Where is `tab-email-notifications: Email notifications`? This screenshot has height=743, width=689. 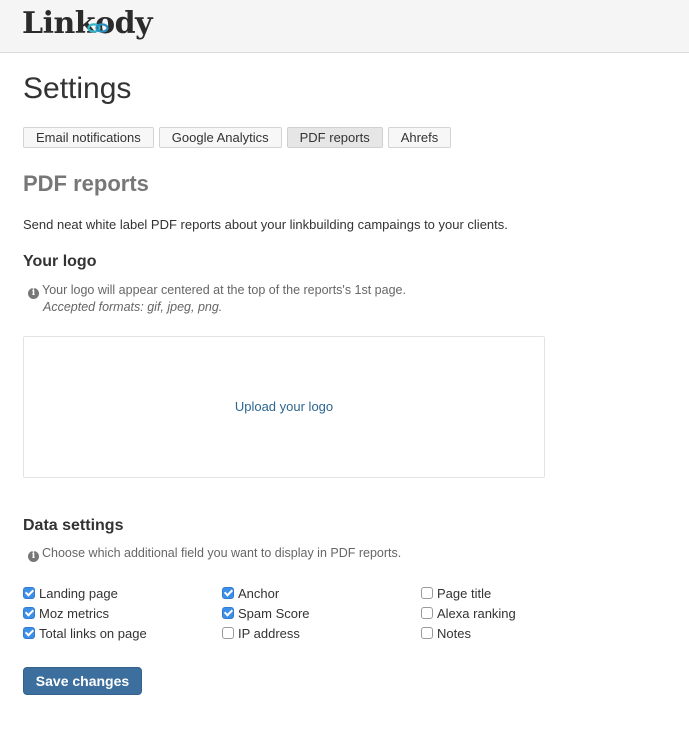 tab-email-notifications: Email notifications is located at coordinates (88, 137).